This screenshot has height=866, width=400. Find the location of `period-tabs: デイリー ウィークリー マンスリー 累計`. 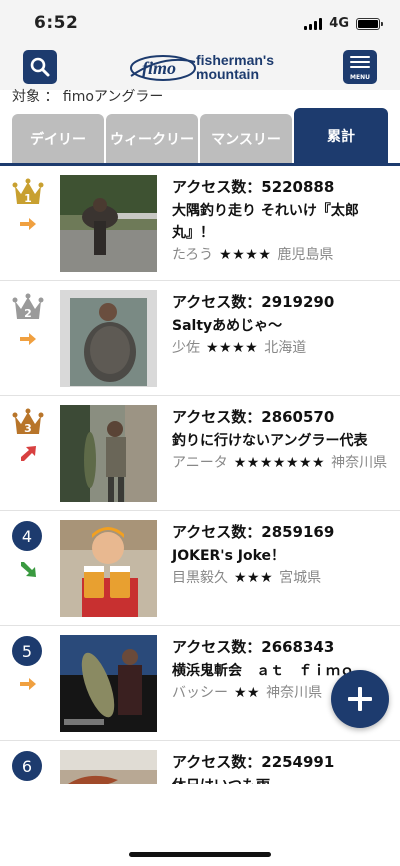

period-tabs: デイリー ウィークリー マンスリー 累計 is located at coordinates (200, 137).